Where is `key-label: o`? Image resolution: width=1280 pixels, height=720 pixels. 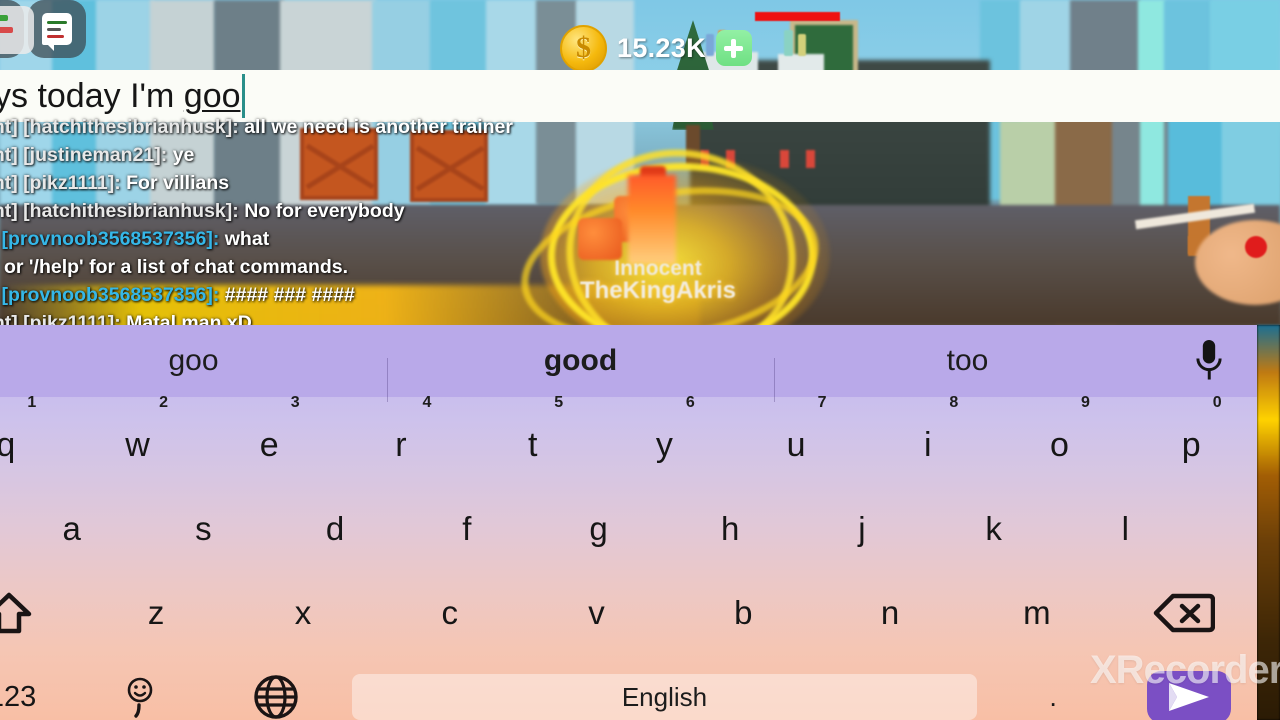 key-label: o is located at coordinates (1059, 444).